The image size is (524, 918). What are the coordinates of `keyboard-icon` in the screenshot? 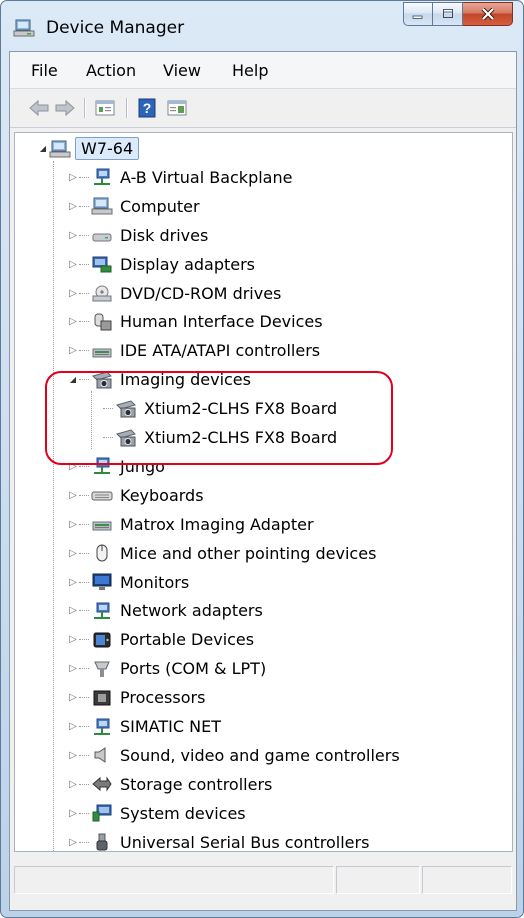 It's located at (102, 495).